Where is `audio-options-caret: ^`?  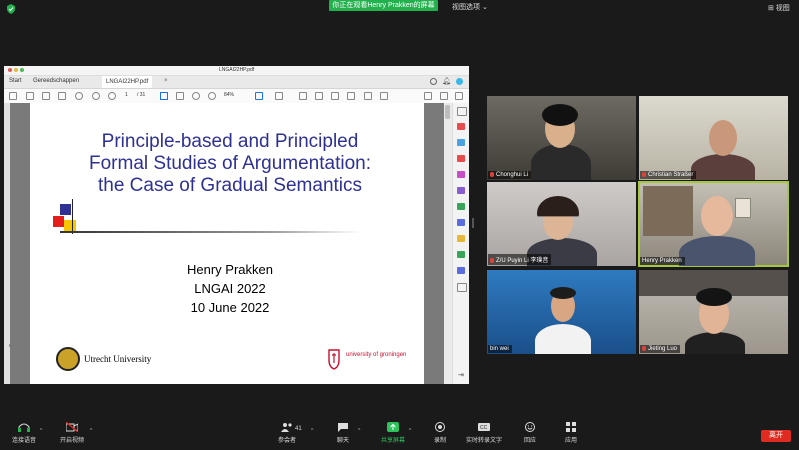
audio-options-caret: ^ is located at coordinates (41, 431).